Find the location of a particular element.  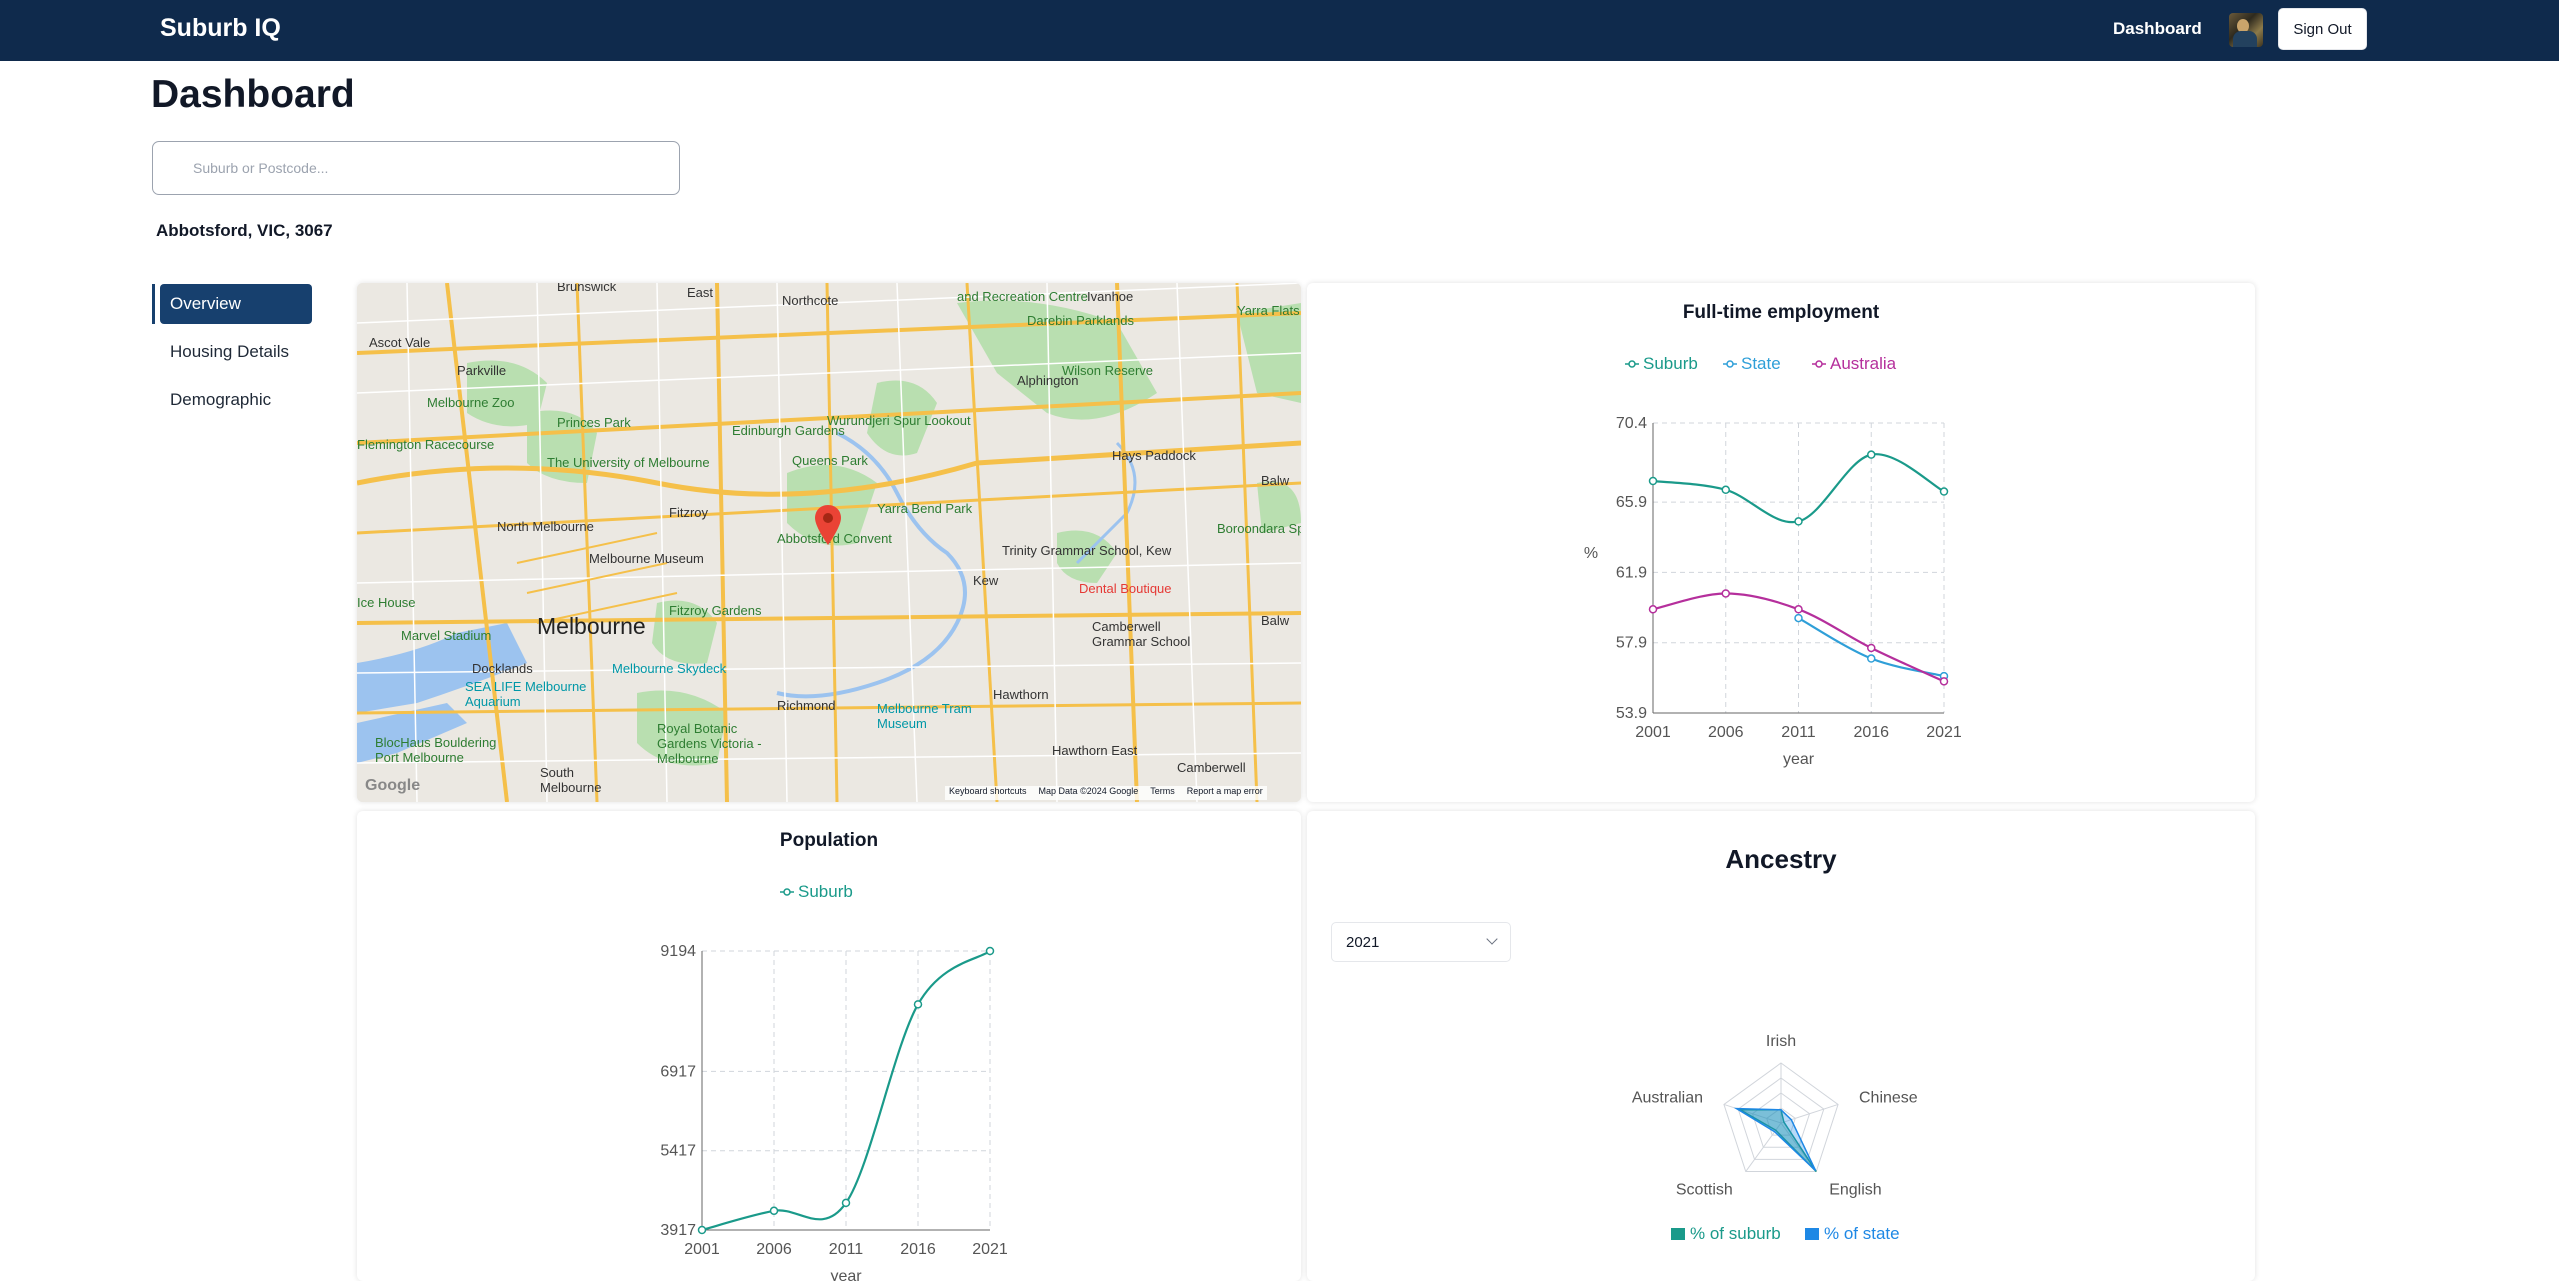

map-label: and Recreation Centre is located at coordinates (1022, 296).